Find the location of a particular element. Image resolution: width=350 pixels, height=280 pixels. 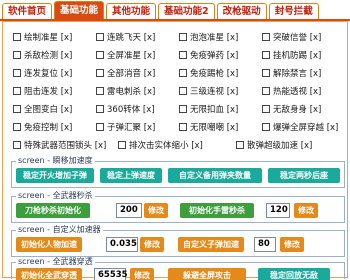

fire-add-bullets-button: 稳定开火增加子弹 is located at coordinates (55, 175).